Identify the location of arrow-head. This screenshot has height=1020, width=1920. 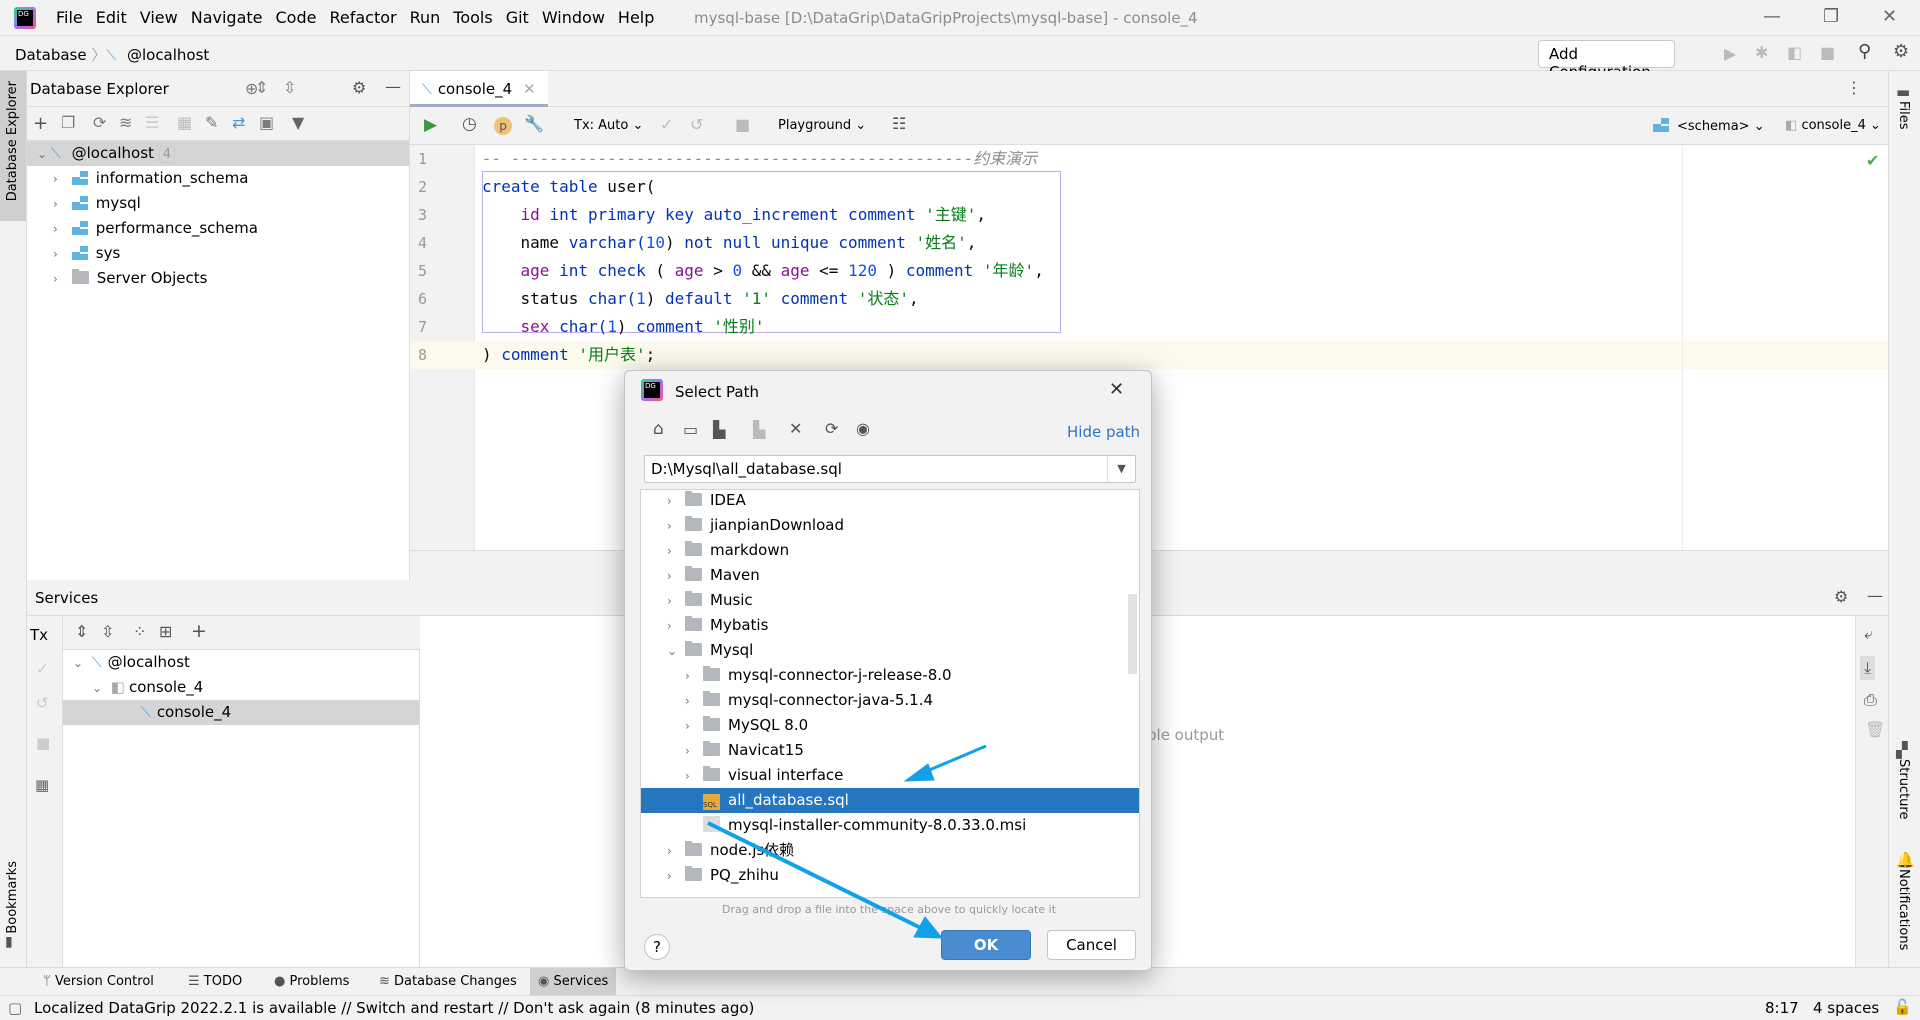
(919, 772).